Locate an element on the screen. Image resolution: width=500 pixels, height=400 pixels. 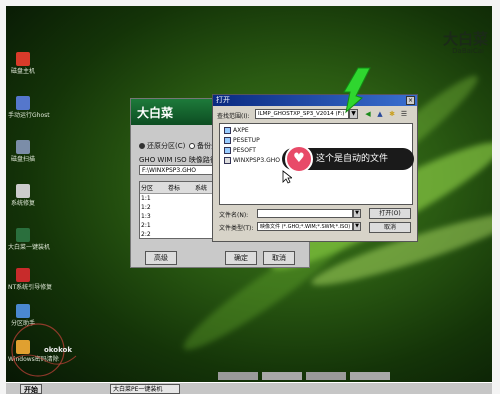
desktop-icon: 磁盘扫描 is located at coordinates (23, 151).